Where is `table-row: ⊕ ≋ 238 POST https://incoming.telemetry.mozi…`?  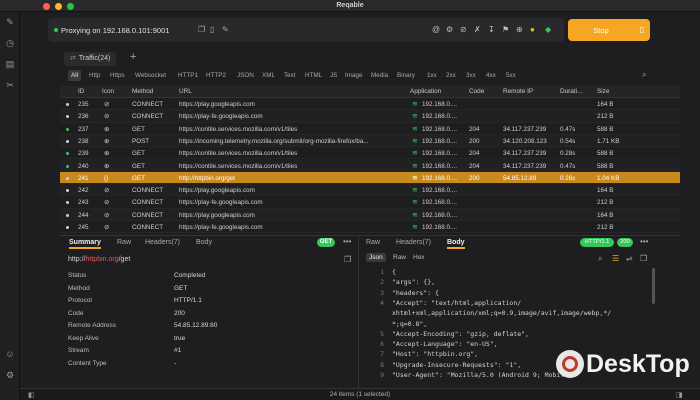
table-row: ⊕ ≋ 238 POST https://incoming.telemetry.mozi… is located at coordinates (370, 141).